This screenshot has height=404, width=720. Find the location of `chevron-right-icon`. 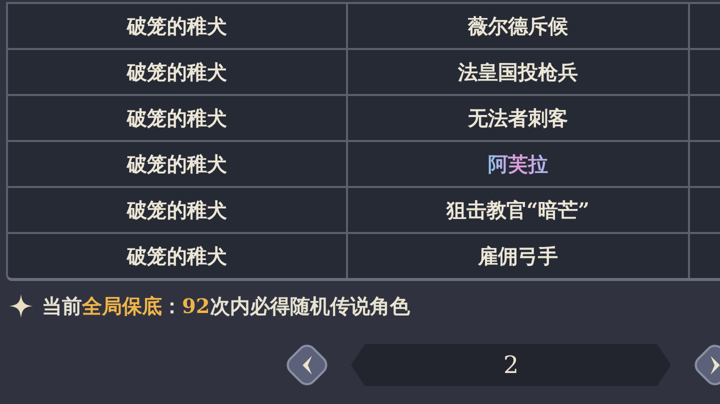

chevron-right-icon is located at coordinates (715, 365).